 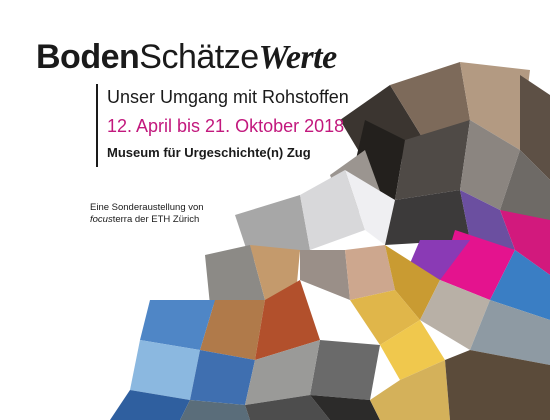 I want to click on title-part-boden: Boden, so click(x=88, y=57).